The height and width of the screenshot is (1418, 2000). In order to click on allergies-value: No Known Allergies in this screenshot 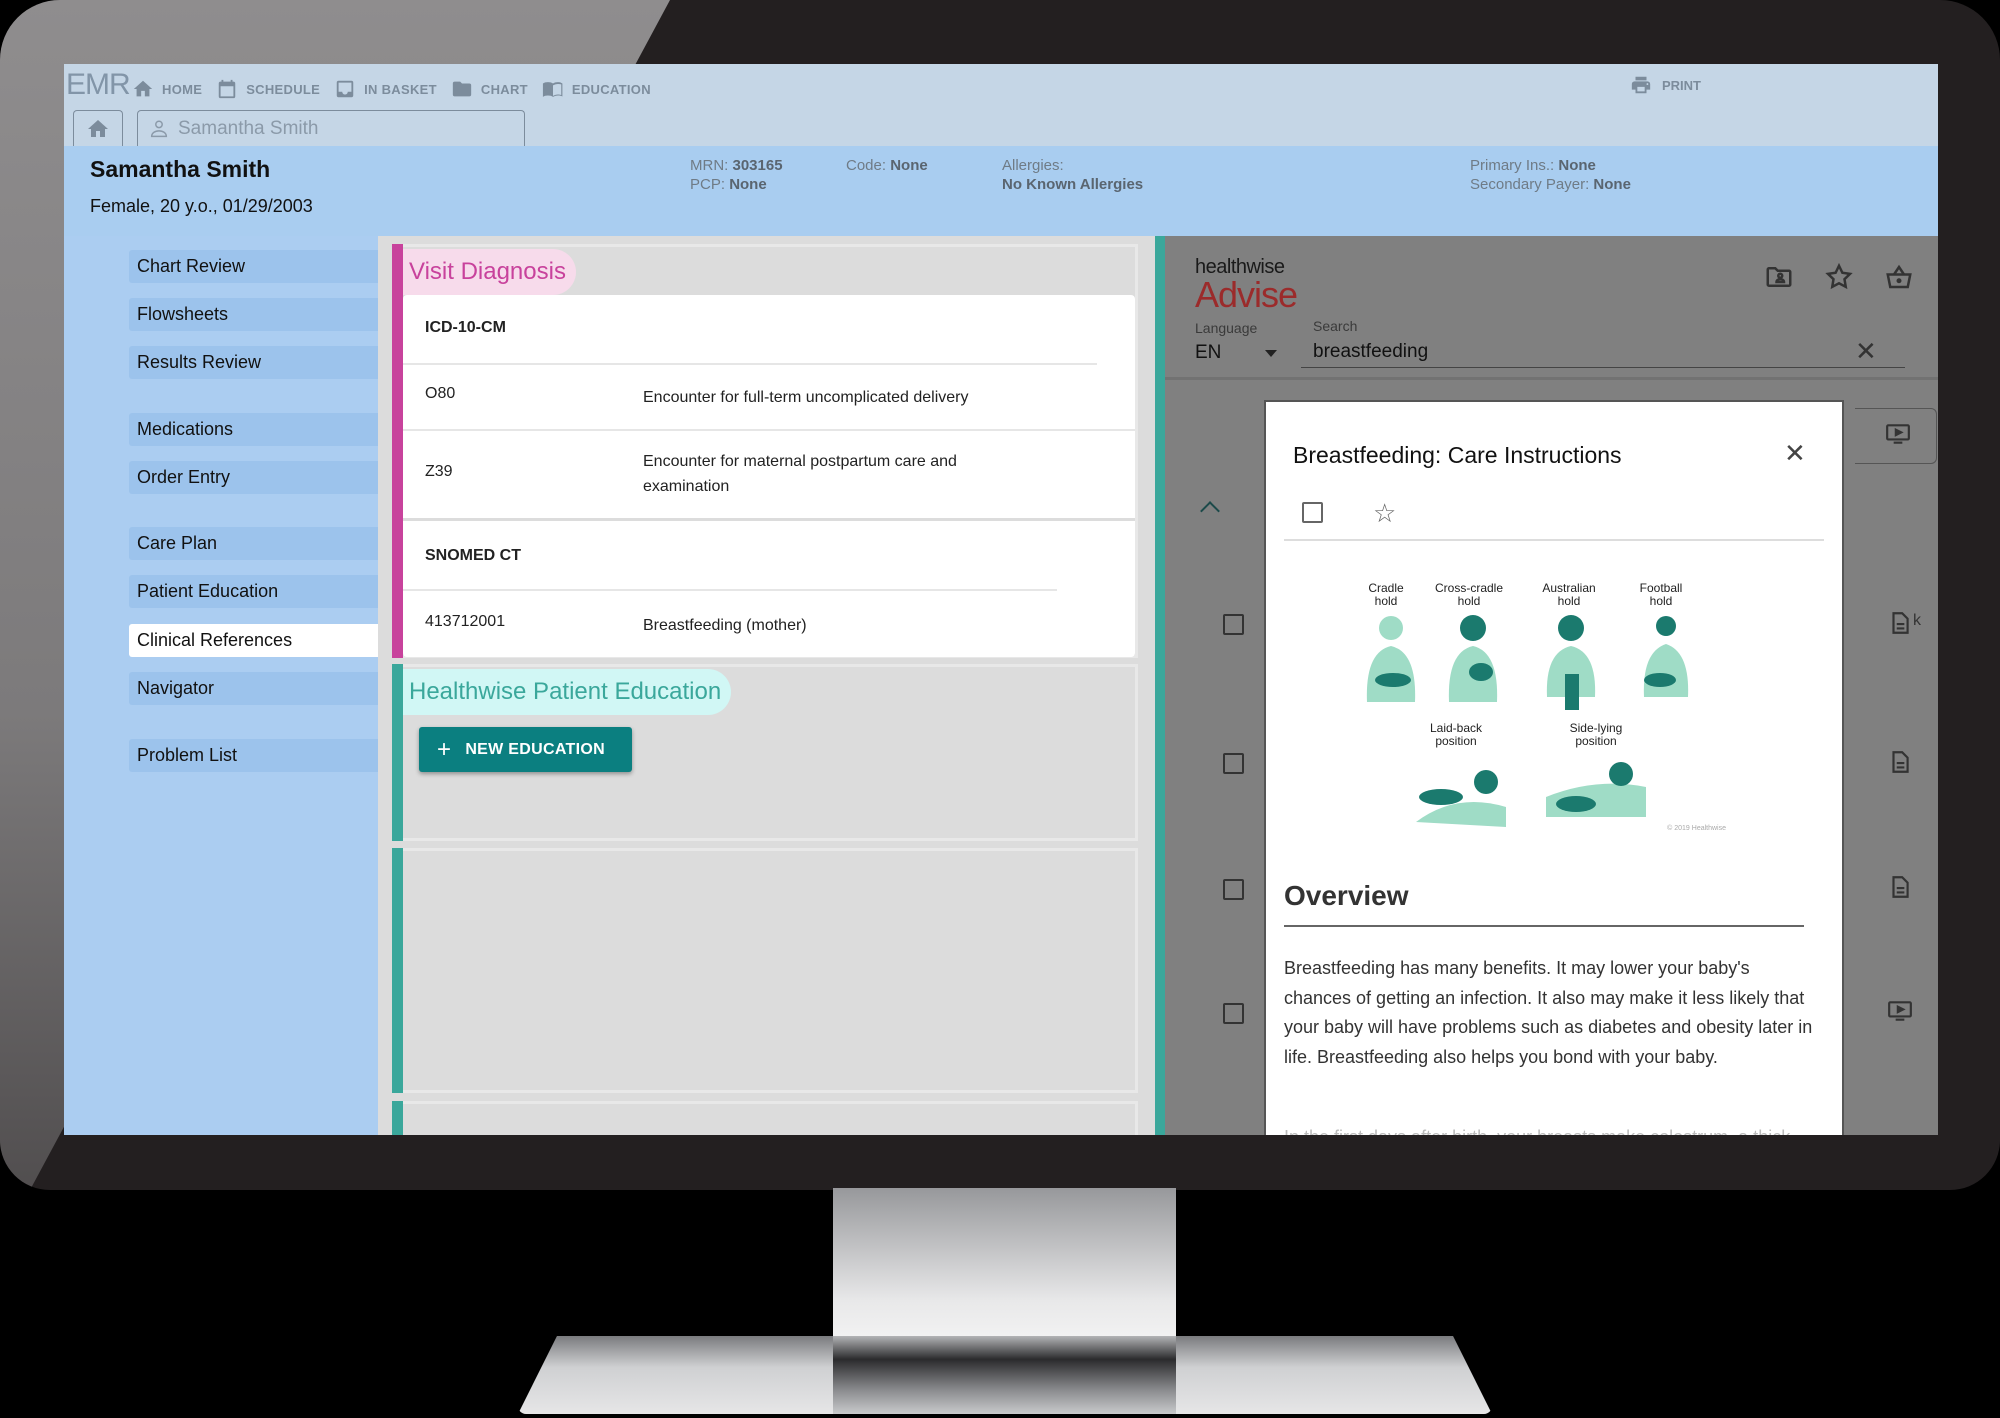, I will do `click(1073, 184)`.